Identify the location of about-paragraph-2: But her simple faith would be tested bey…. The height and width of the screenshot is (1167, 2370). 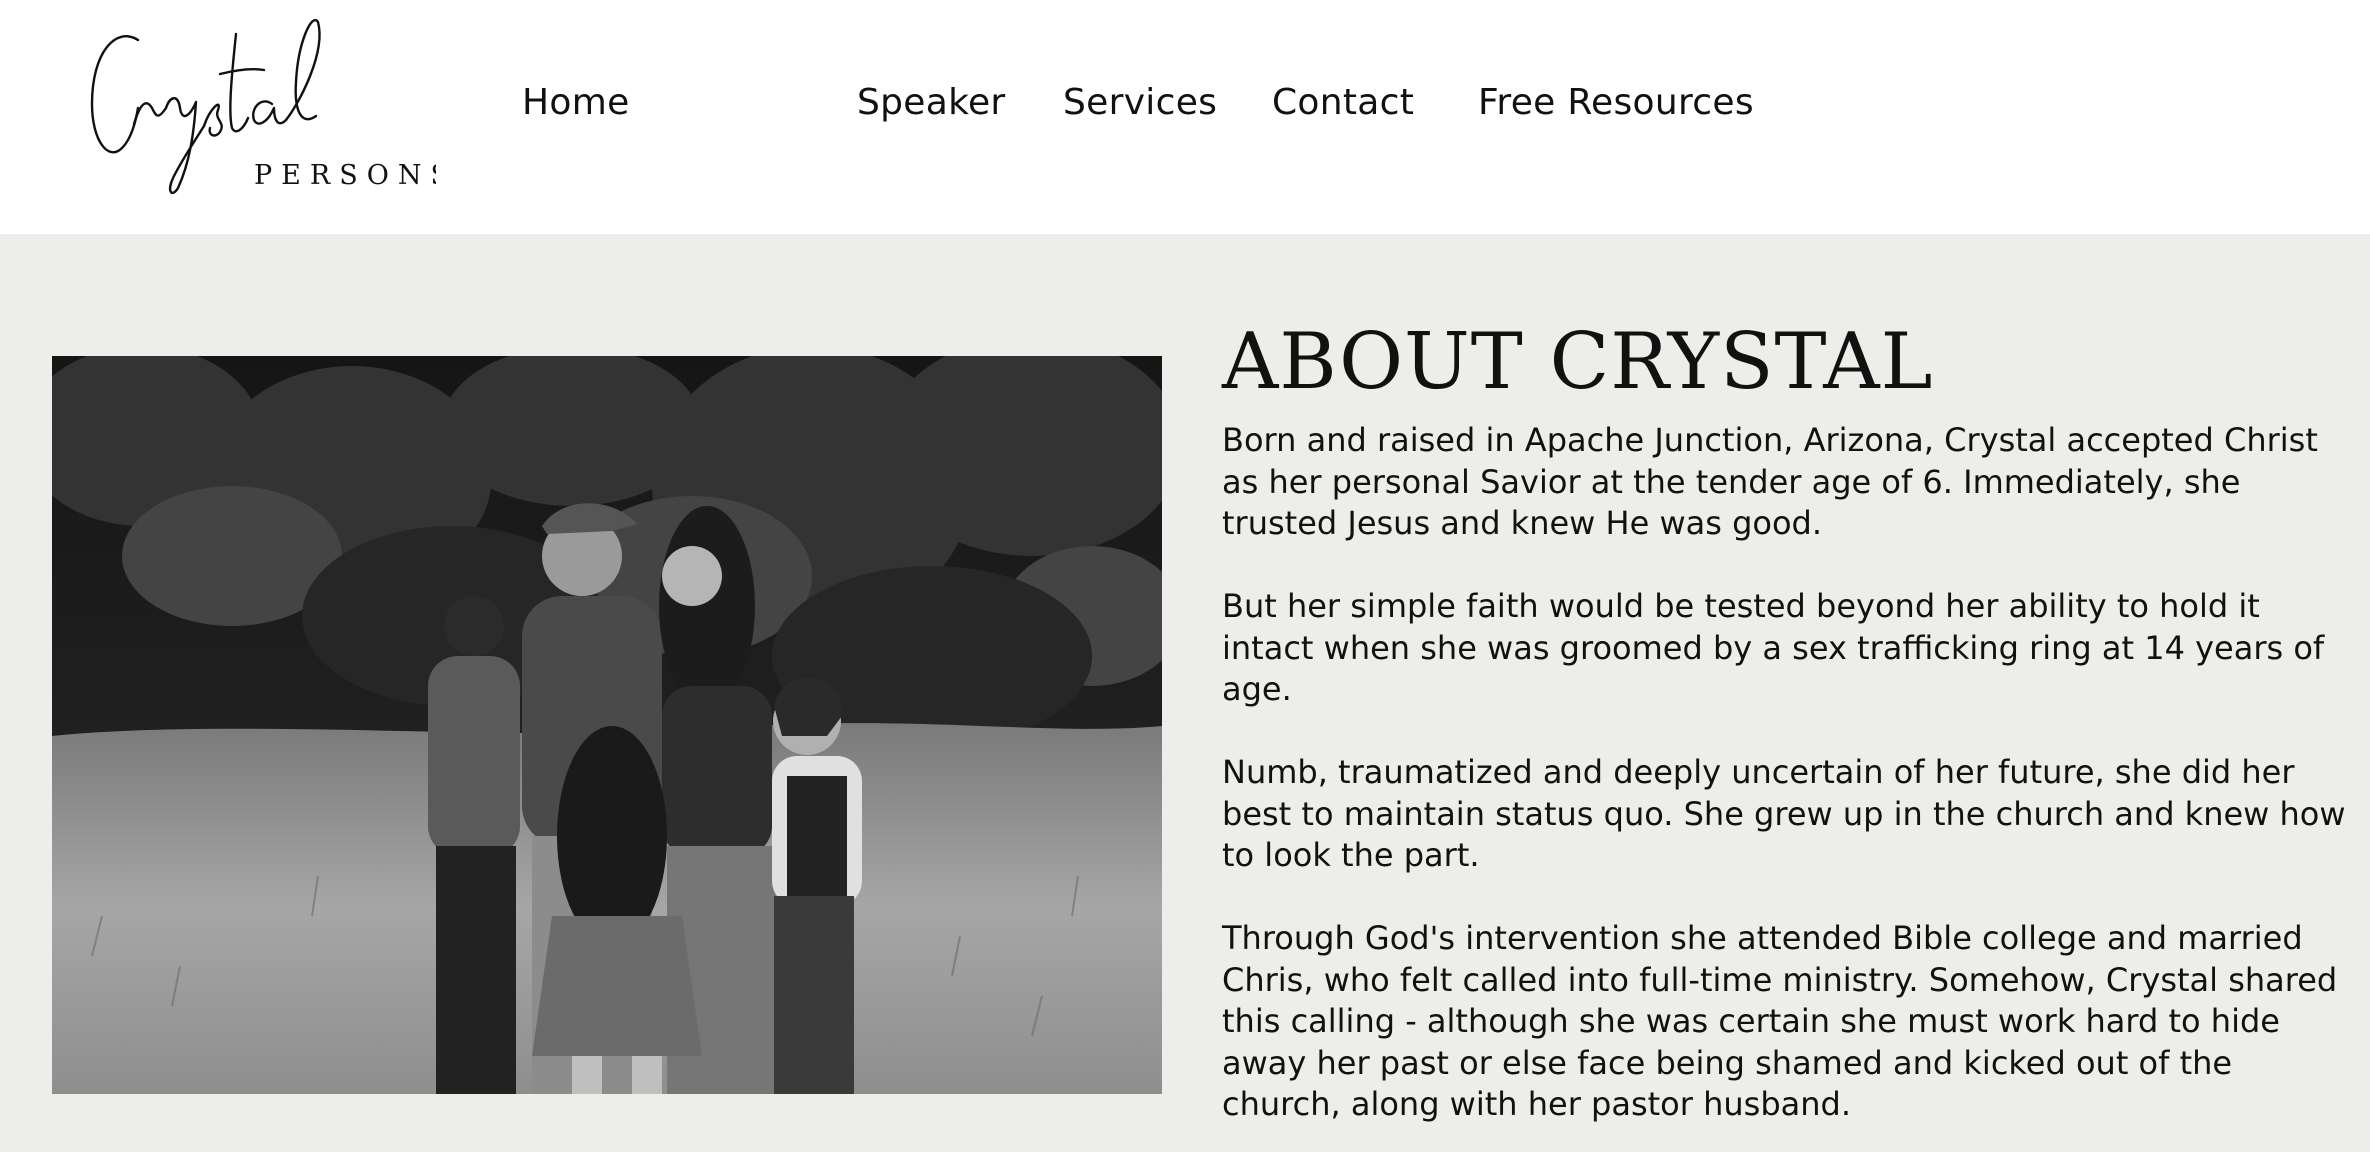
(1773, 647).